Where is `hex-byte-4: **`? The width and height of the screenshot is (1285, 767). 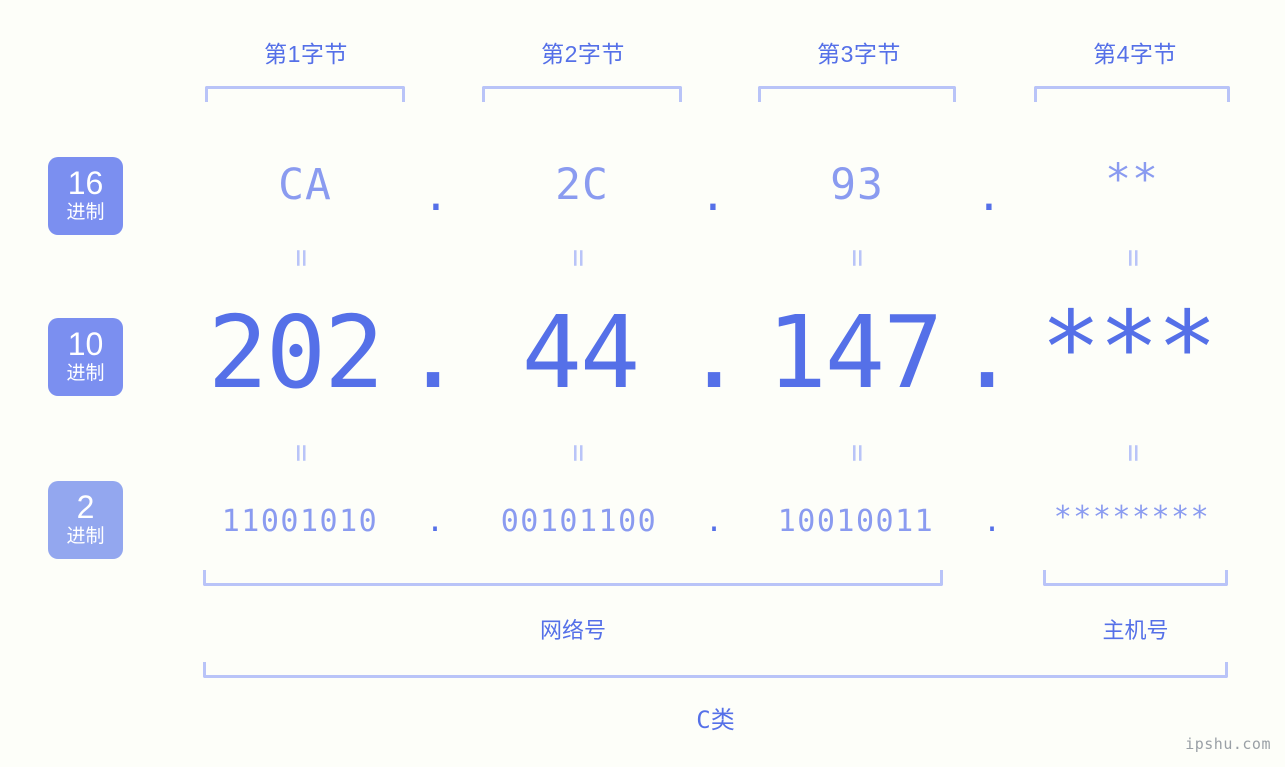
hex-byte-4: ** is located at coordinates (1132, 180).